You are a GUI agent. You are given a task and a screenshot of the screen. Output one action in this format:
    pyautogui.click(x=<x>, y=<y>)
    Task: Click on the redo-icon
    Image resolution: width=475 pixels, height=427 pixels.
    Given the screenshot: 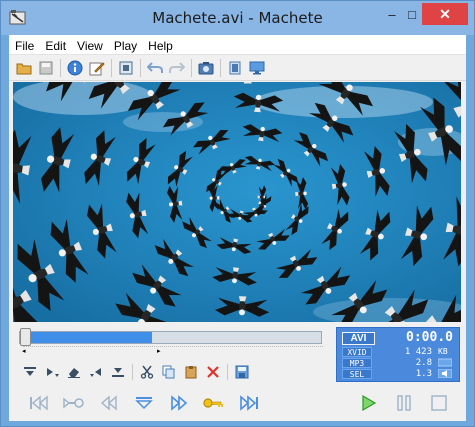 What is the action you would take?
    pyautogui.click(x=177, y=68)
    